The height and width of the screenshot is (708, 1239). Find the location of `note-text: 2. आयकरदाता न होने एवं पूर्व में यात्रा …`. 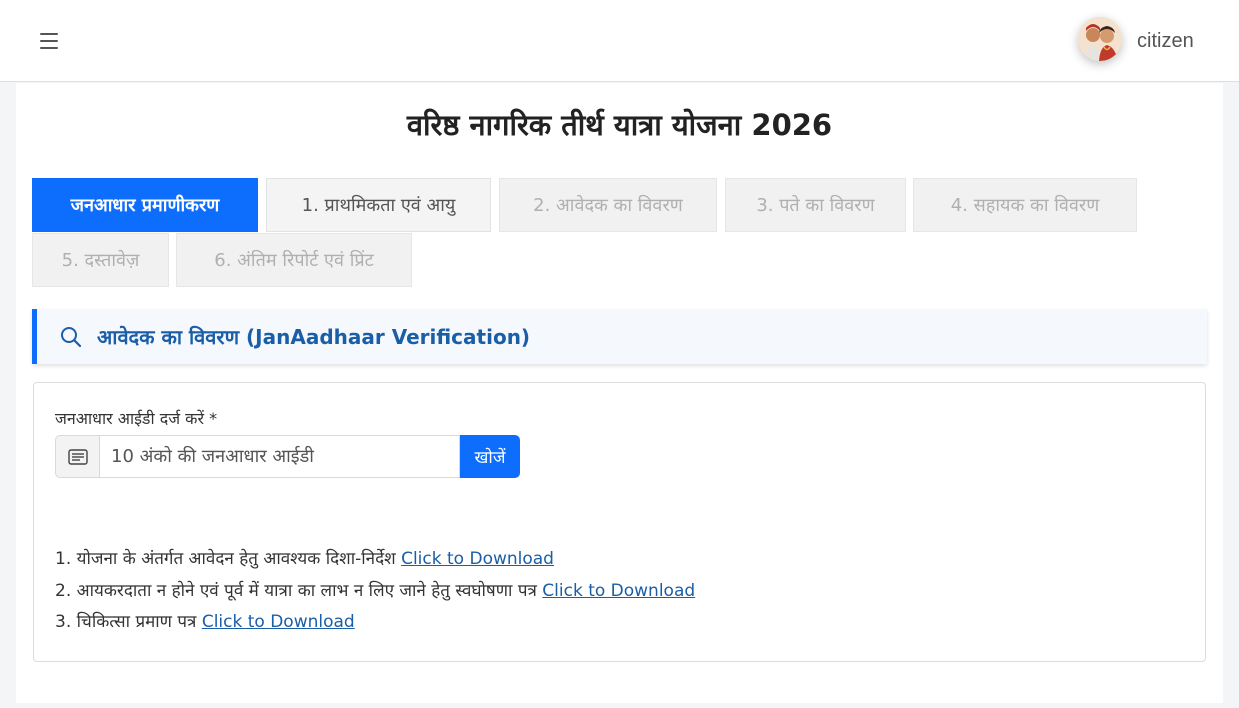

note-text: 2. आयकरदाता न होने एवं पूर्व में यात्रा … is located at coordinates (296, 590).